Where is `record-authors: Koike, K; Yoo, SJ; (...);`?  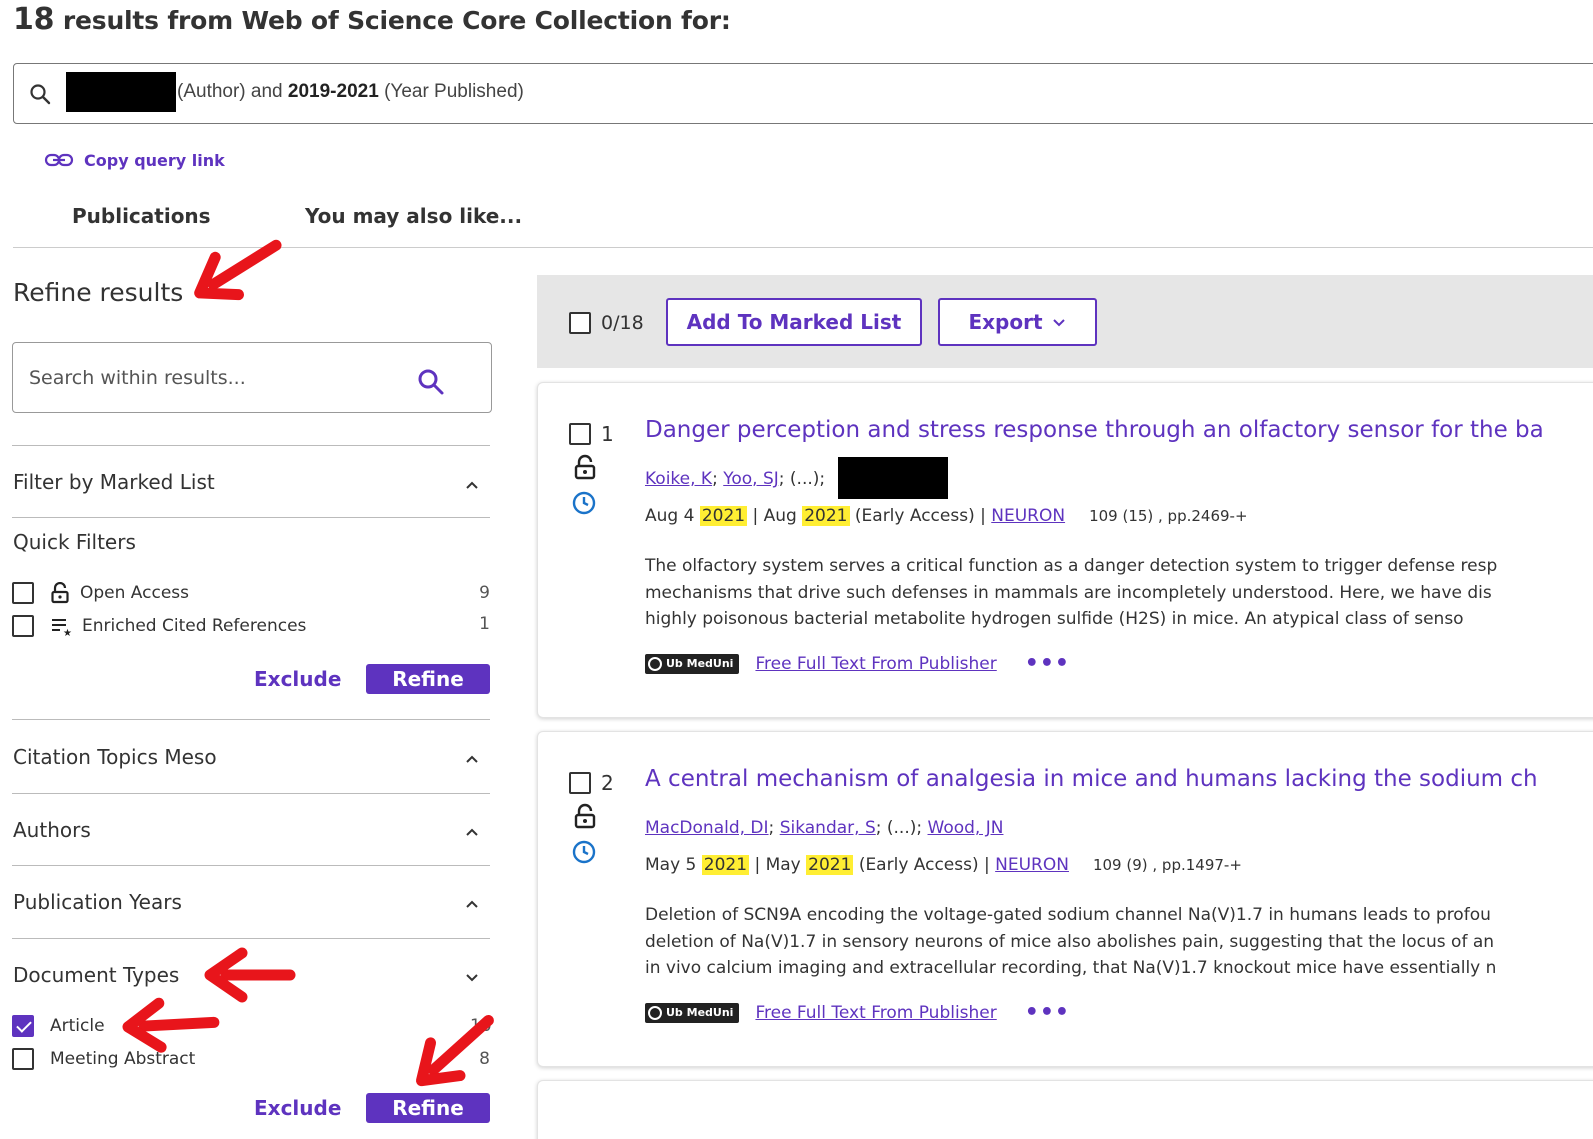
record-authors: Koike, K; Yoo, SJ; (...); is located at coordinates (735, 479).